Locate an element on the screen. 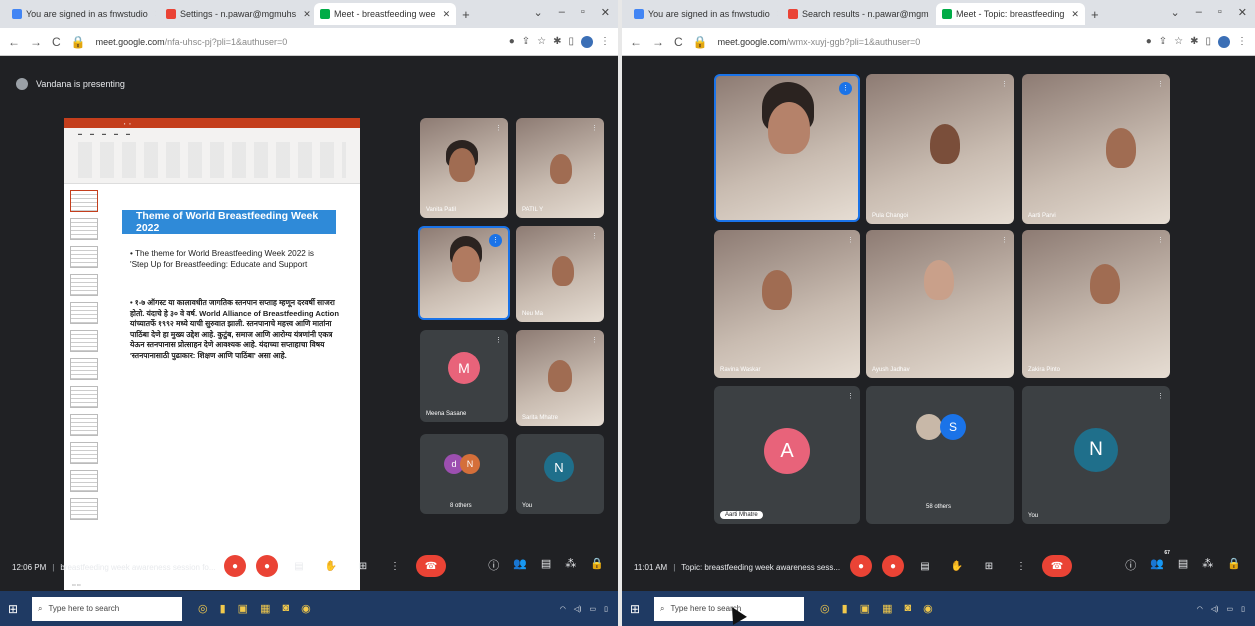 This screenshot has height=626, width=1255. people-icon: 👥 67 is located at coordinates (1160, 561).